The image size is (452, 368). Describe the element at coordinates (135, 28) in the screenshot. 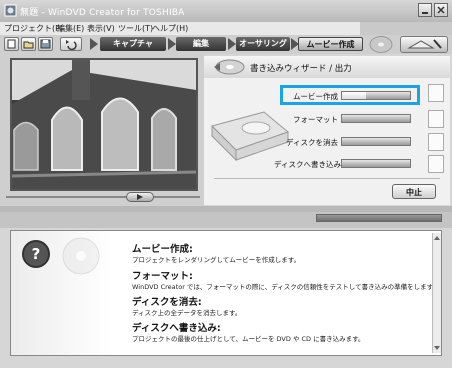

I see `menu-tools: ツール(T)` at that location.